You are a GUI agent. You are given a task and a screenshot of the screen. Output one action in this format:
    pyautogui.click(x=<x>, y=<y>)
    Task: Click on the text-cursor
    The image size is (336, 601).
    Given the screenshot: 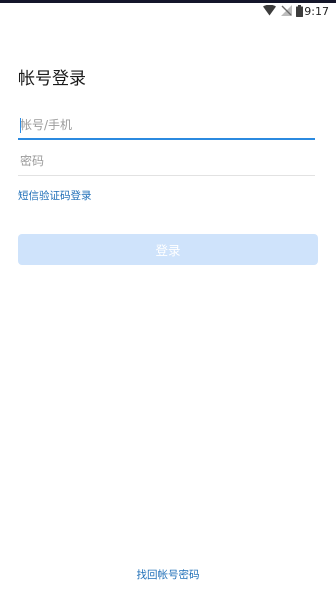 What is the action you would take?
    pyautogui.click(x=20, y=125)
    